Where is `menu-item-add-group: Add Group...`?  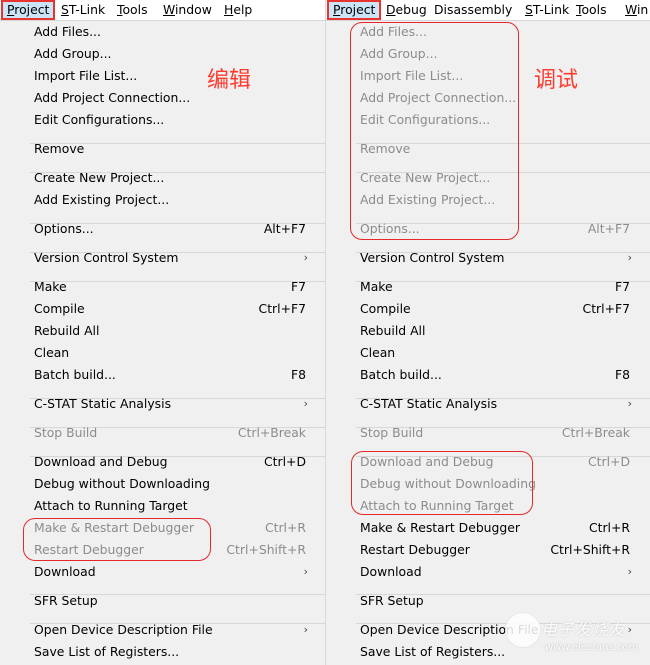
menu-item-add-group: Add Group... is located at coordinates (171, 54).